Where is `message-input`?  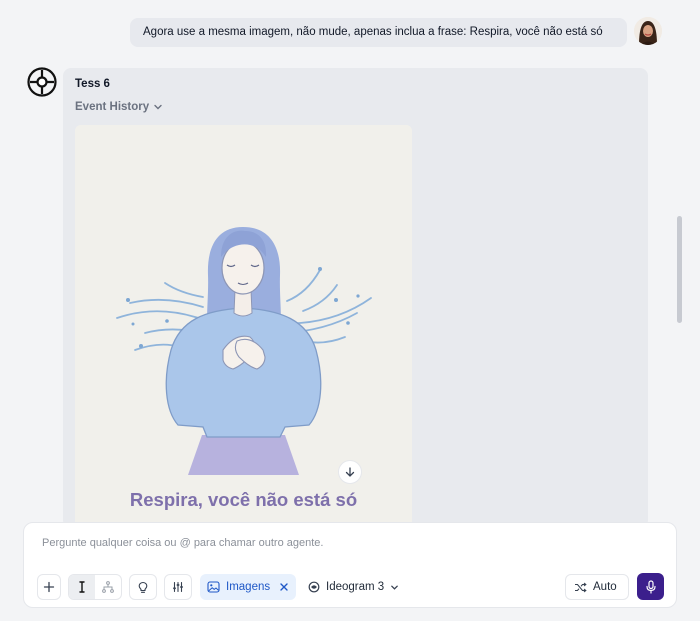
message-input is located at coordinates (342, 543).